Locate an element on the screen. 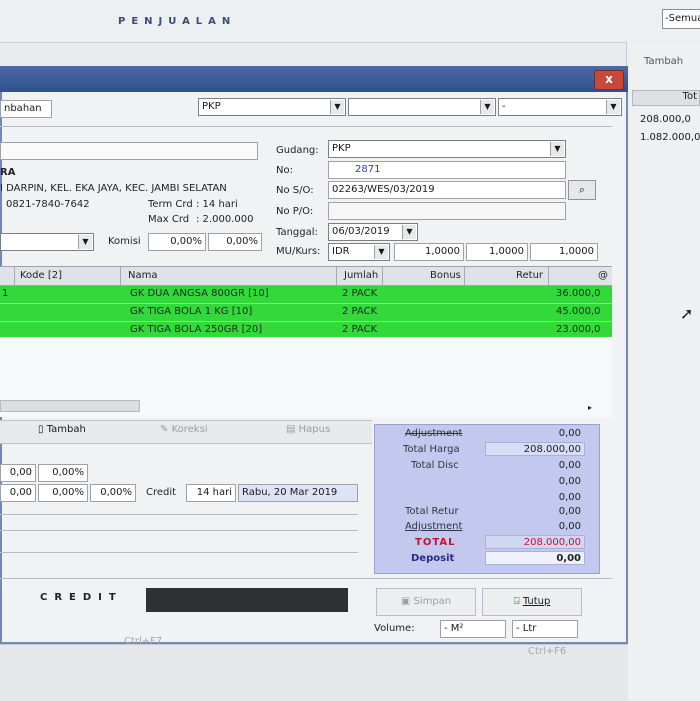  deposit-label: Deposit is located at coordinates (433, 558).